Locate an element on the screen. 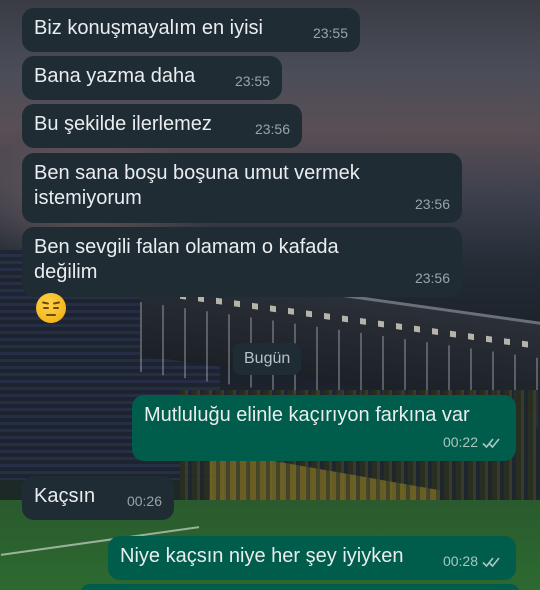 Image resolution: width=540 pixels, height=590 pixels. message-meta: 00:22 is located at coordinates (473, 442).